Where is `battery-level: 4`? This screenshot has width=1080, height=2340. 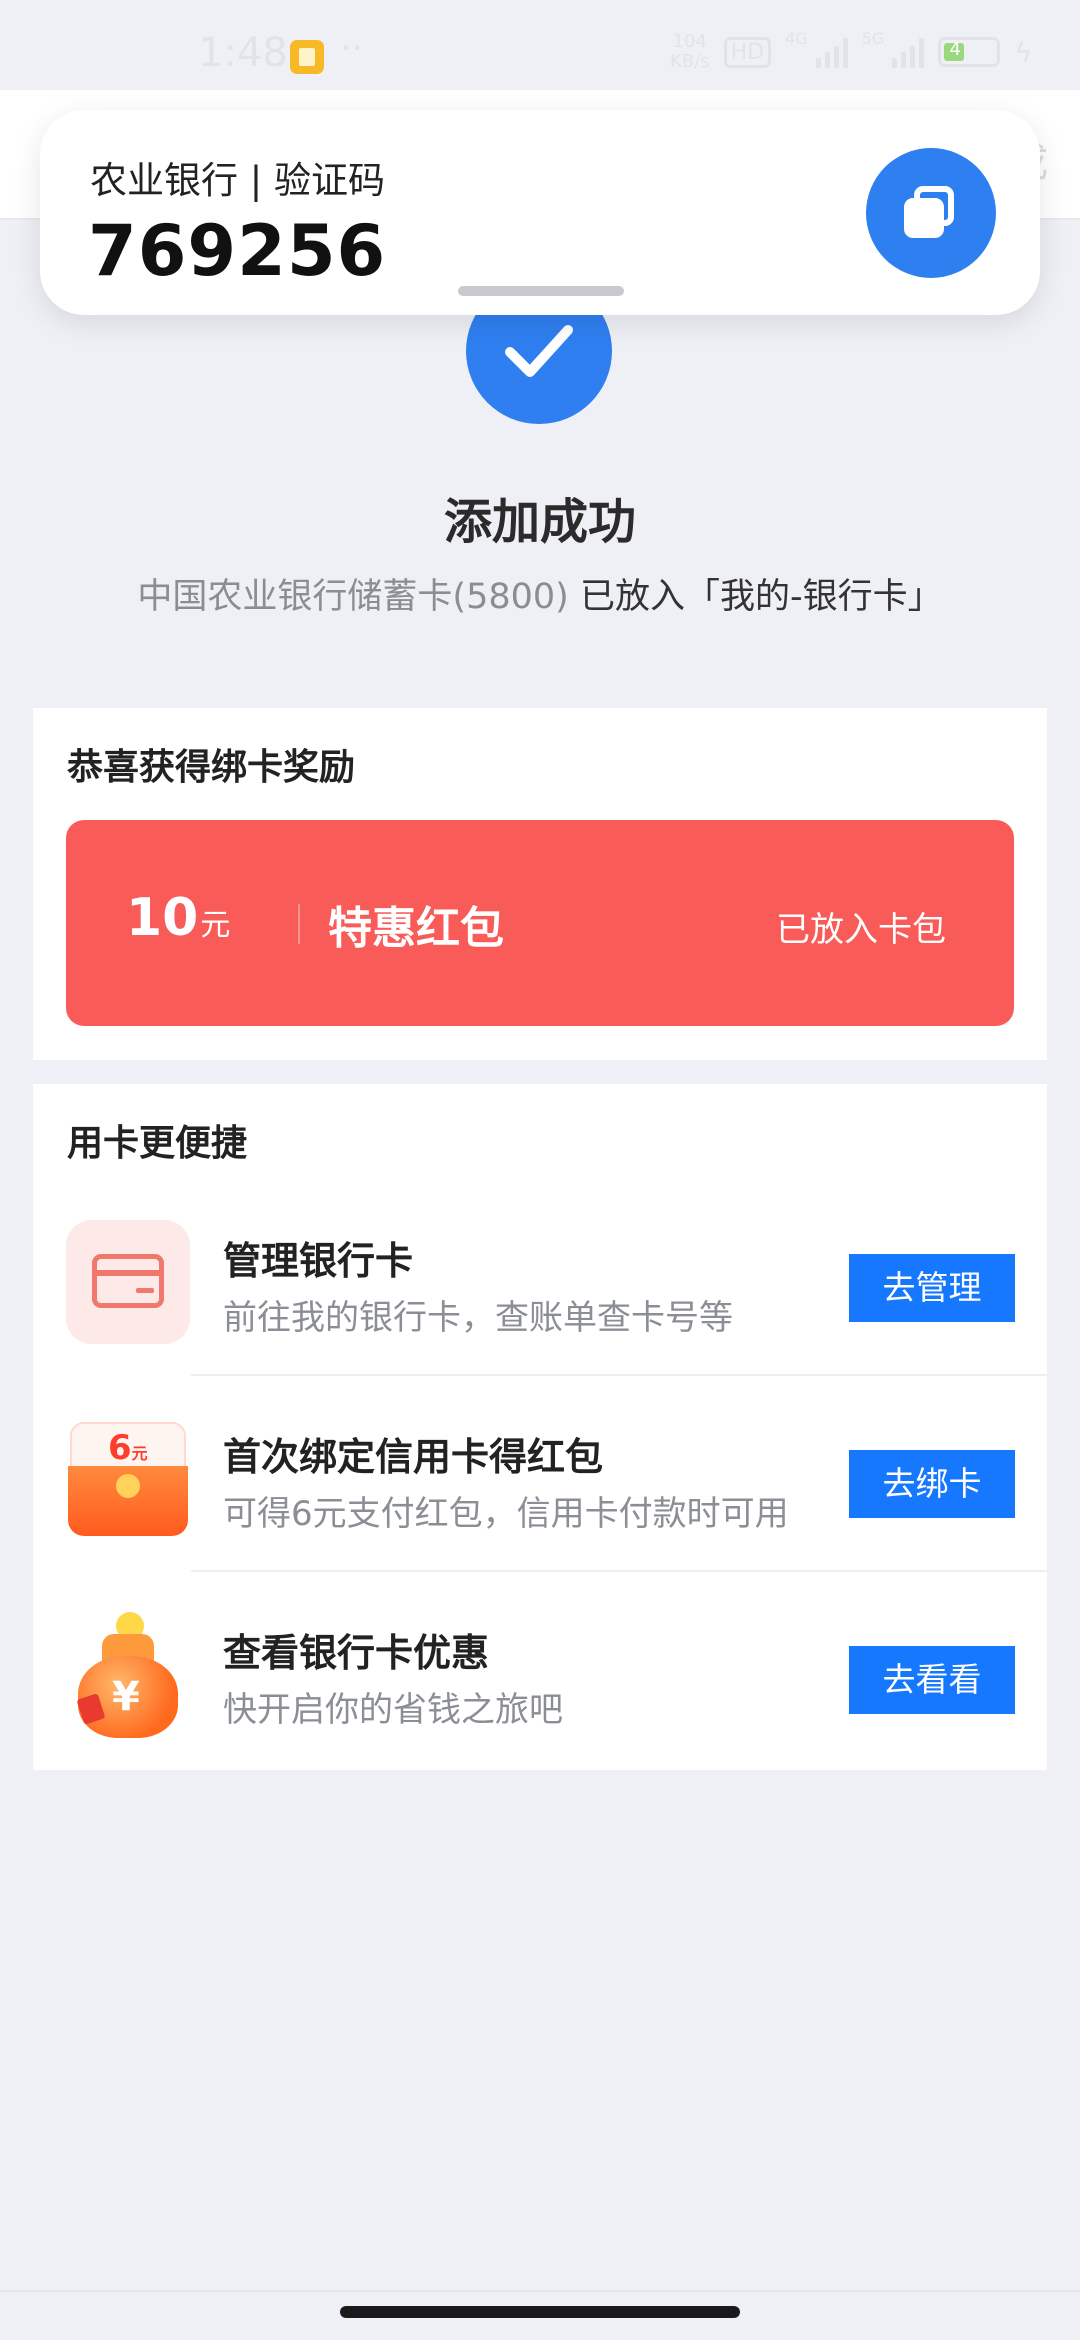 battery-level: 4 is located at coordinates (955, 49).